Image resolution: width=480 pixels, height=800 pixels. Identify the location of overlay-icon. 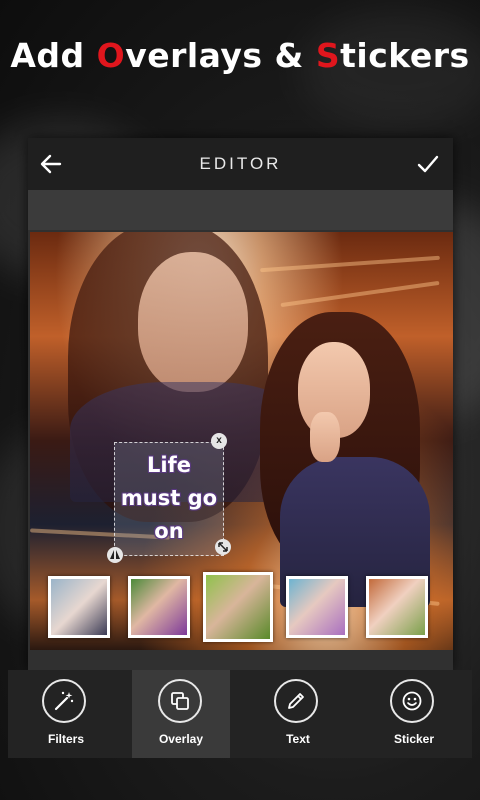
(180, 701).